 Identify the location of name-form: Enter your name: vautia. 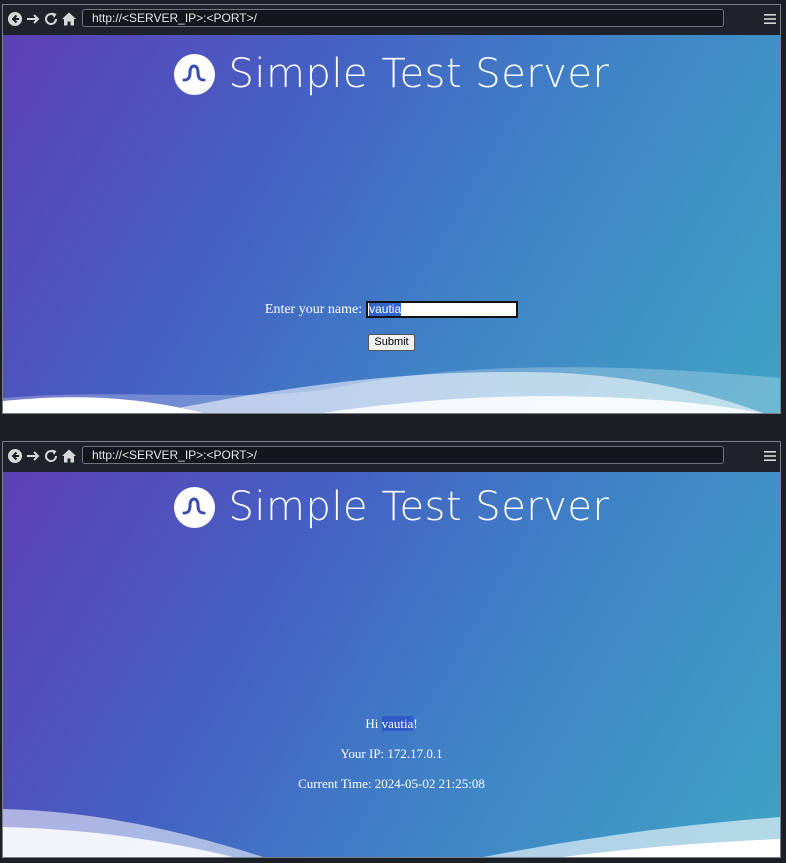
(391, 309).